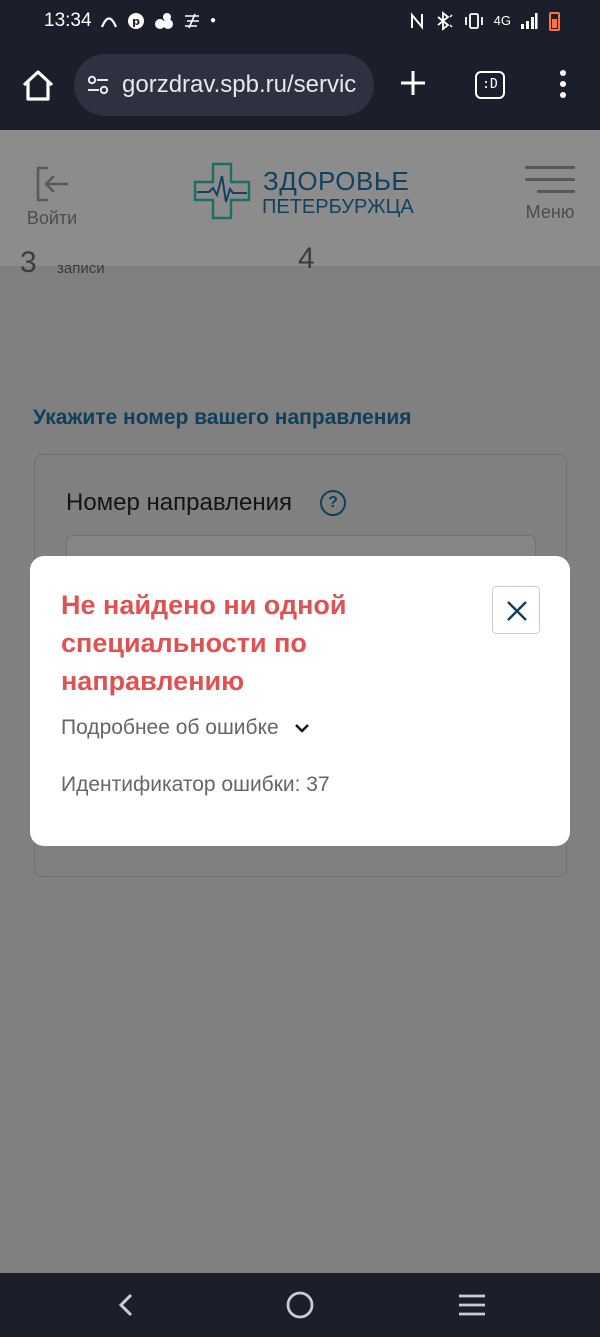 Image resolution: width=600 pixels, height=1337 pixels. What do you see at coordinates (338, 207) in the screenshot?
I see `logo-subtitle: ПЕТЕРБУРЖЦА` at bounding box center [338, 207].